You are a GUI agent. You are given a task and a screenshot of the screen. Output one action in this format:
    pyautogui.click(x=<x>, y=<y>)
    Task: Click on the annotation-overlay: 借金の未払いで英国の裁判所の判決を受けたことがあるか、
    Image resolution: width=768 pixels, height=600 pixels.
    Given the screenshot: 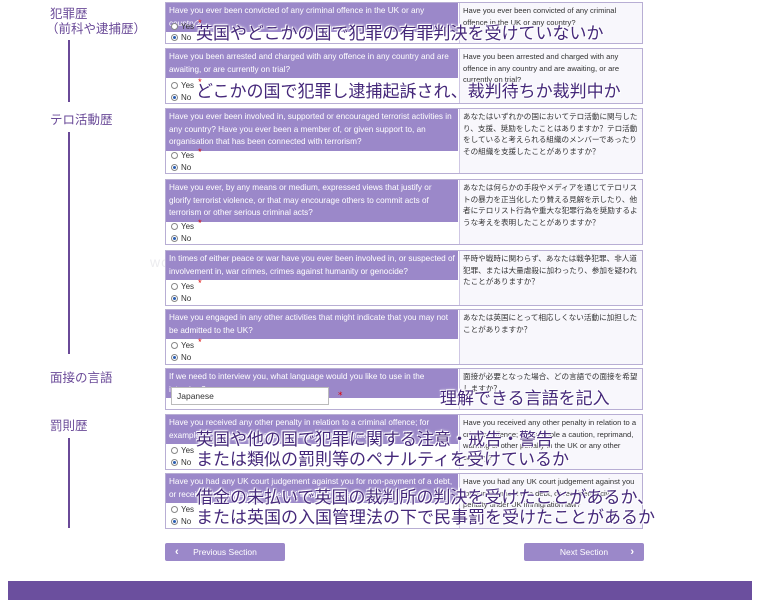 What is the action you would take?
    pyautogui.click(x=425, y=498)
    